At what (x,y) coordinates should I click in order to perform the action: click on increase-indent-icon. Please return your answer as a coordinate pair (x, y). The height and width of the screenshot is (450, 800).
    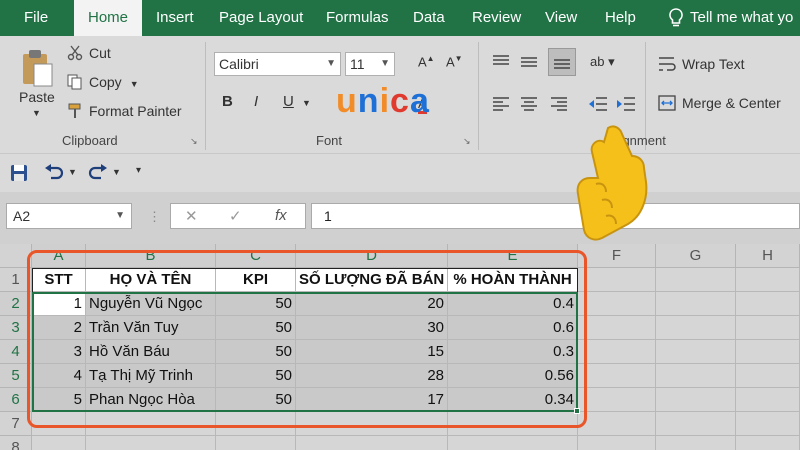
    Looking at the image, I should click on (626, 104).